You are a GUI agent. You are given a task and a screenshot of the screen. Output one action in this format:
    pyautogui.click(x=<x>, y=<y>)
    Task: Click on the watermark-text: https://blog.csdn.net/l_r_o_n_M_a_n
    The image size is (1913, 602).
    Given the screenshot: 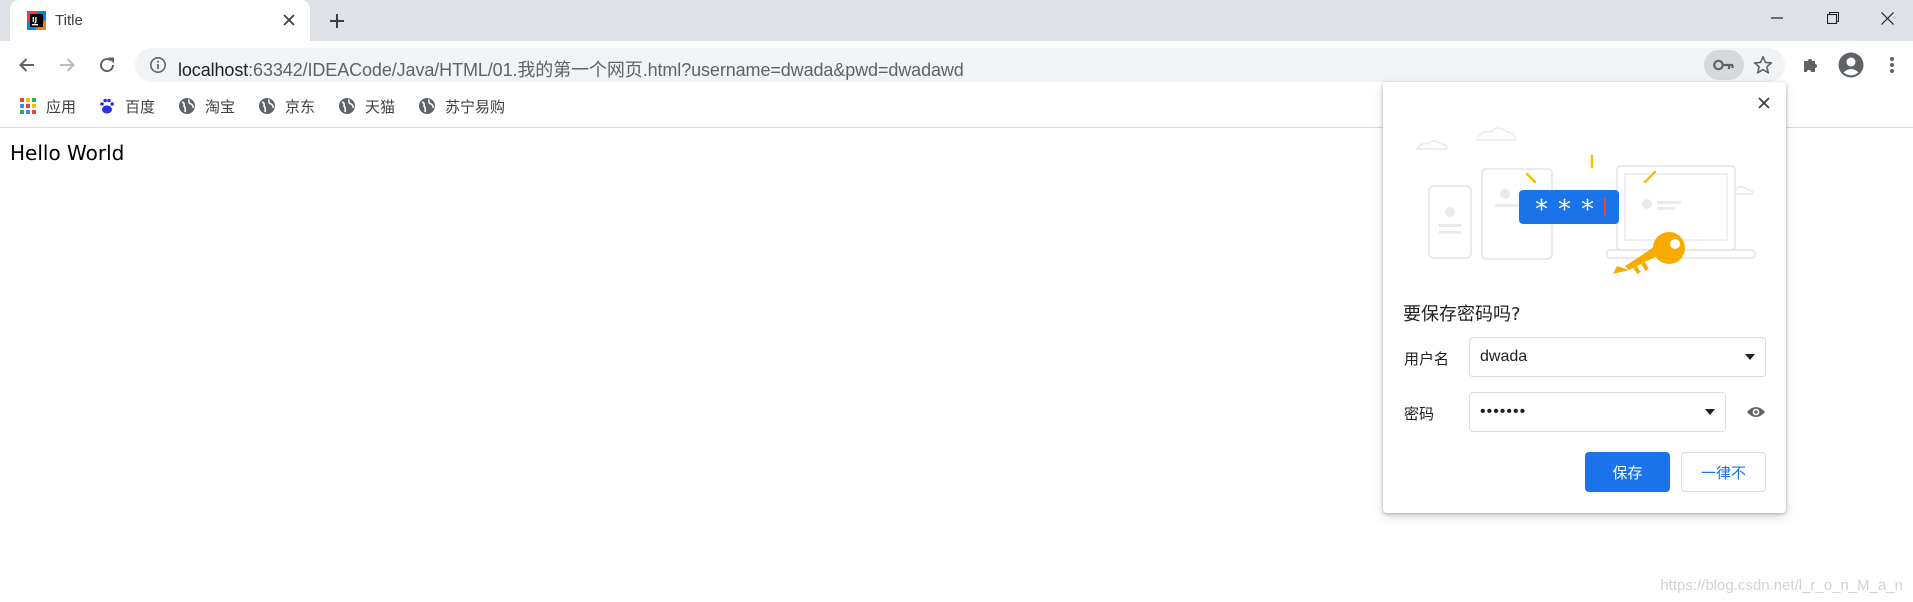 What is the action you would take?
    pyautogui.click(x=1781, y=585)
    